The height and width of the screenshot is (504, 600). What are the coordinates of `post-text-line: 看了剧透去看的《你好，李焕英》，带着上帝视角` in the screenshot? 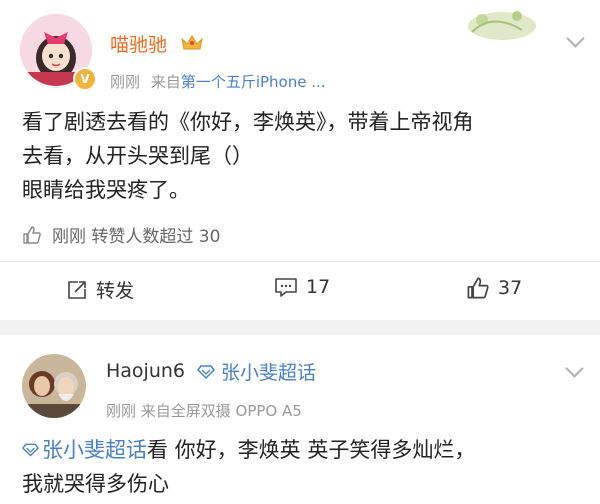 It's located at (248, 122).